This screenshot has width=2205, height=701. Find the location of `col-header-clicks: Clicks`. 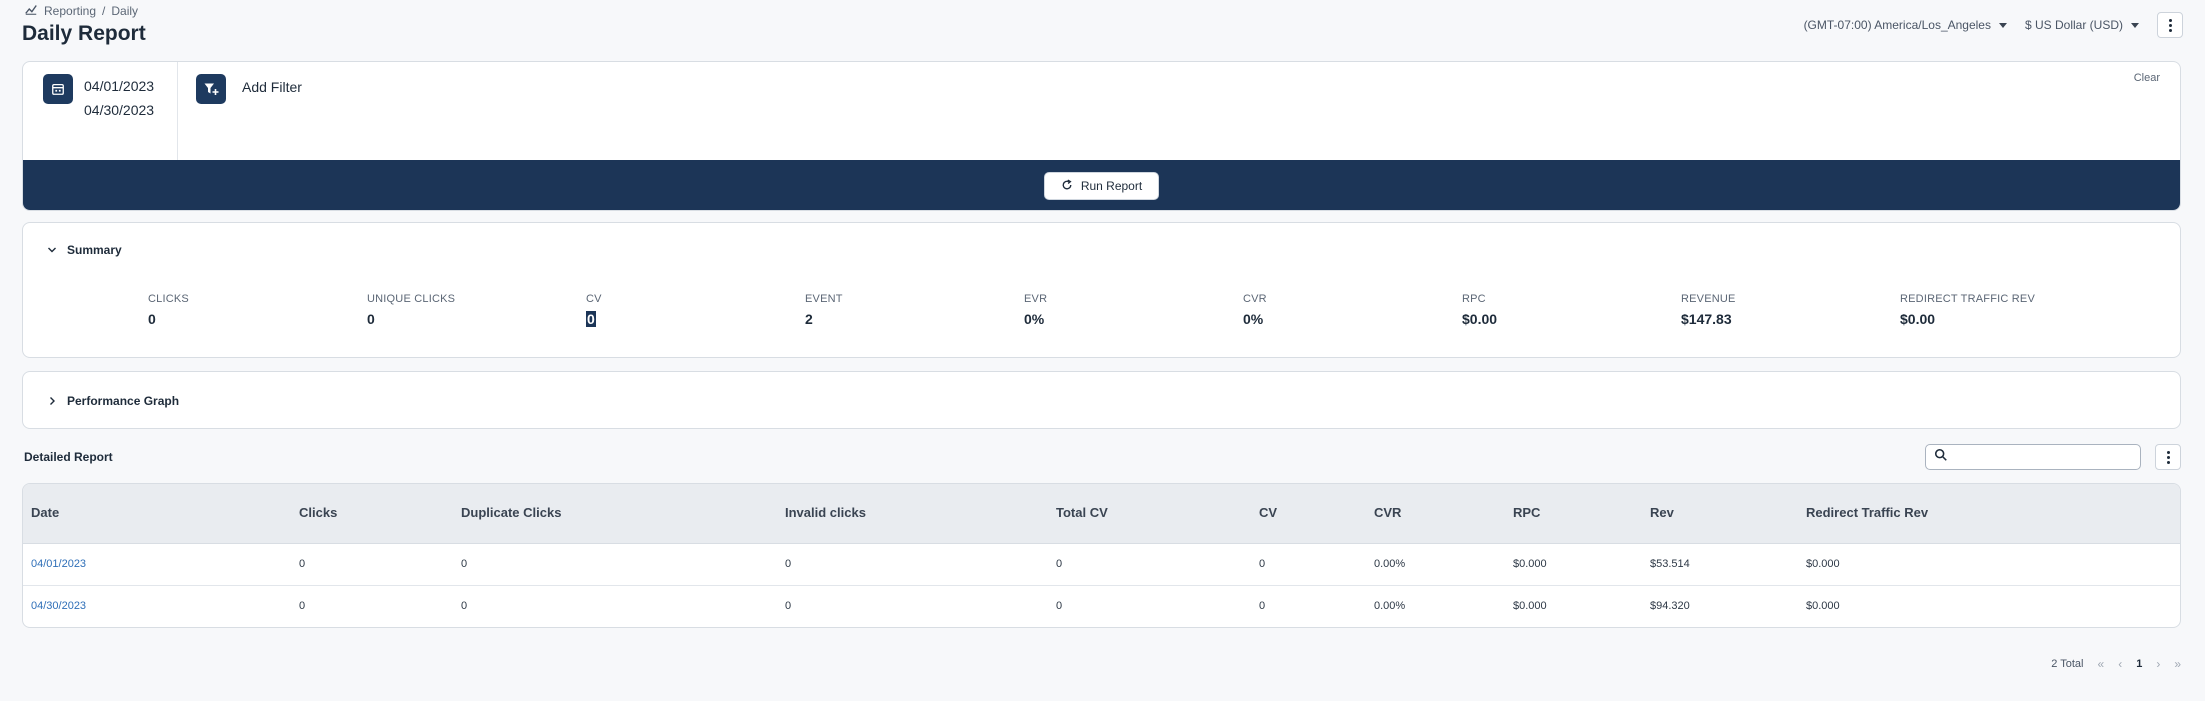

col-header-clicks: Clicks is located at coordinates (318, 512).